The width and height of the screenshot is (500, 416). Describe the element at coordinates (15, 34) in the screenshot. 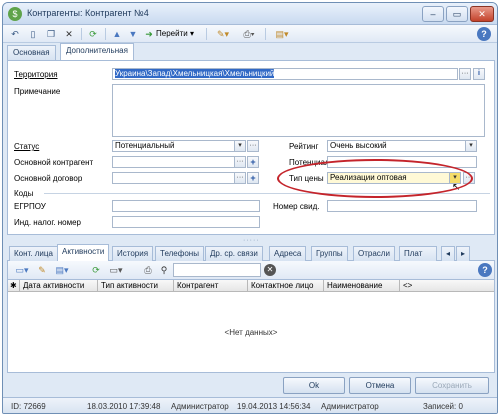

I see `undo-icon: ↶` at that location.